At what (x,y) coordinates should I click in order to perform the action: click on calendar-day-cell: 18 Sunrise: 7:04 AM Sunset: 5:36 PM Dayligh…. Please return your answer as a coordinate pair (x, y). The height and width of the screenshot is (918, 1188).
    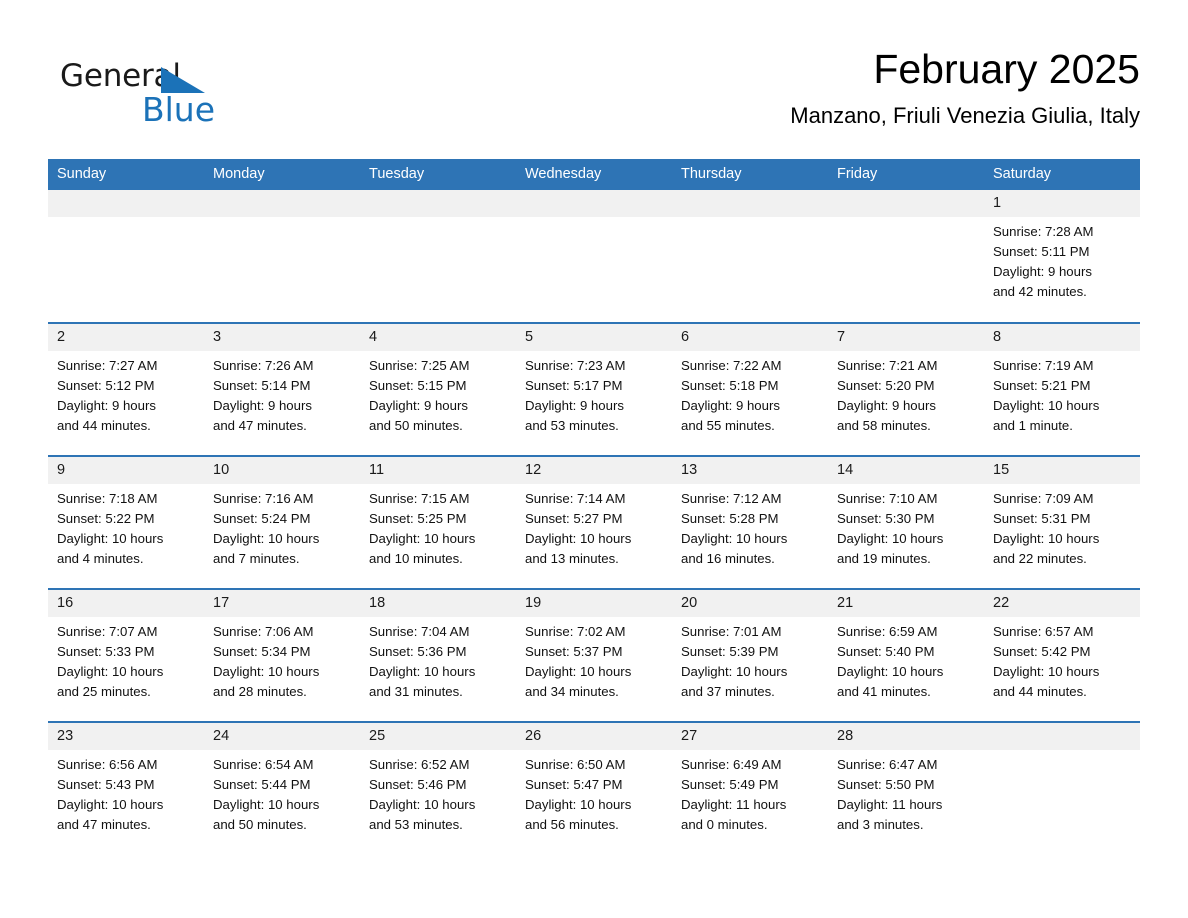
    Looking at the image, I should click on (438, 655).